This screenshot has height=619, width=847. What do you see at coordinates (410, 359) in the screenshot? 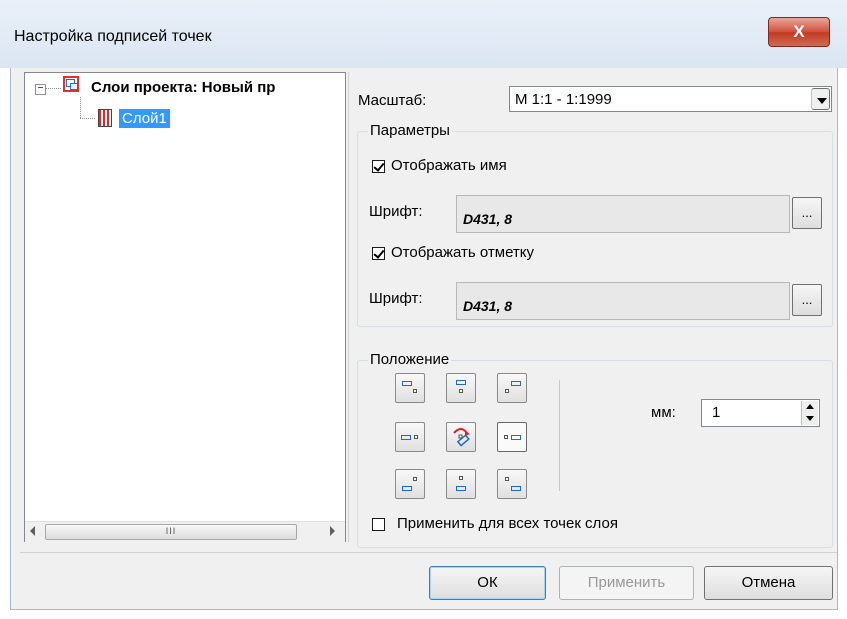
I see `position-group-title: Положение` at bounding box center [410, 359].